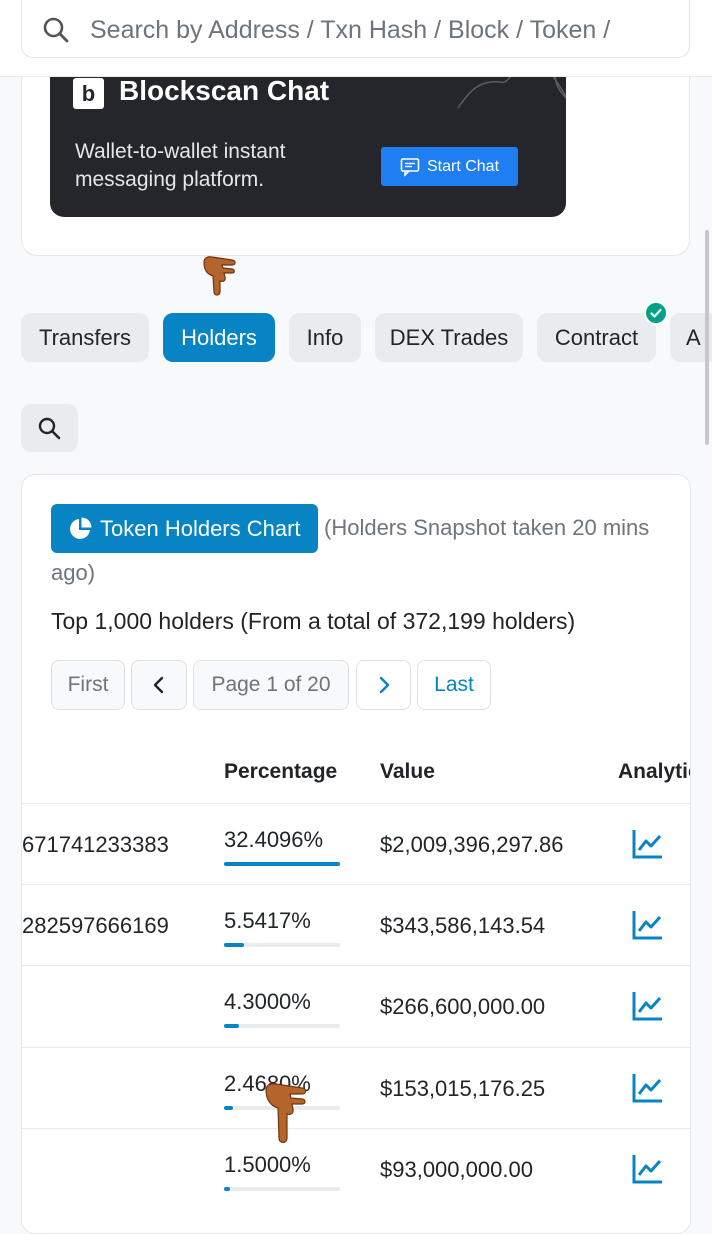  I want to click on holder-address: 282597666169, so click(95, 926).